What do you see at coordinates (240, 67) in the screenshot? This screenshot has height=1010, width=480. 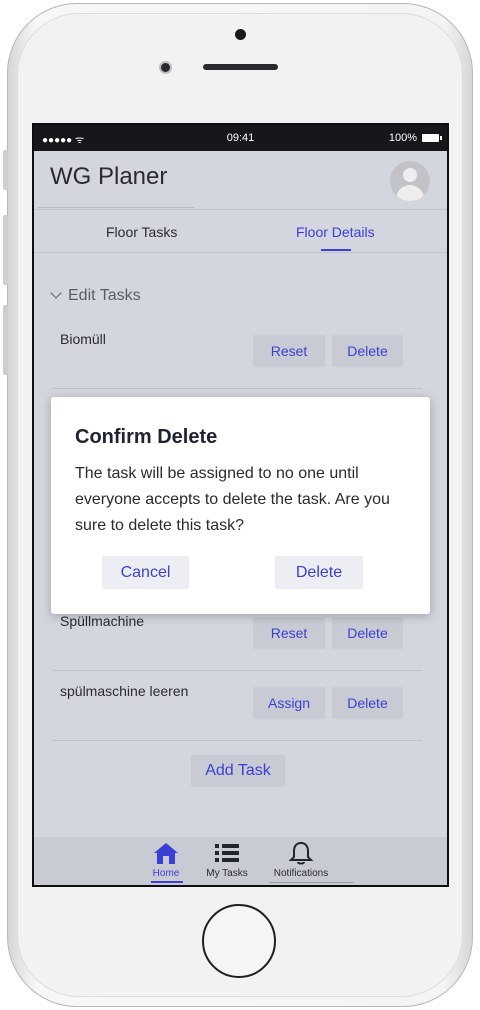 I see `earpiece-speaker` at bounding box center [240, 67].